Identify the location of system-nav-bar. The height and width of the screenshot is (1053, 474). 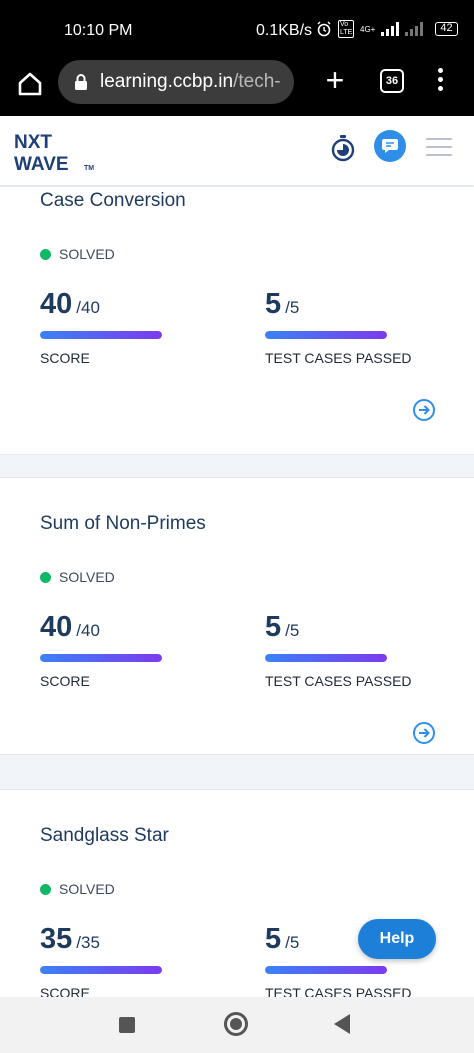
(237, 1025).